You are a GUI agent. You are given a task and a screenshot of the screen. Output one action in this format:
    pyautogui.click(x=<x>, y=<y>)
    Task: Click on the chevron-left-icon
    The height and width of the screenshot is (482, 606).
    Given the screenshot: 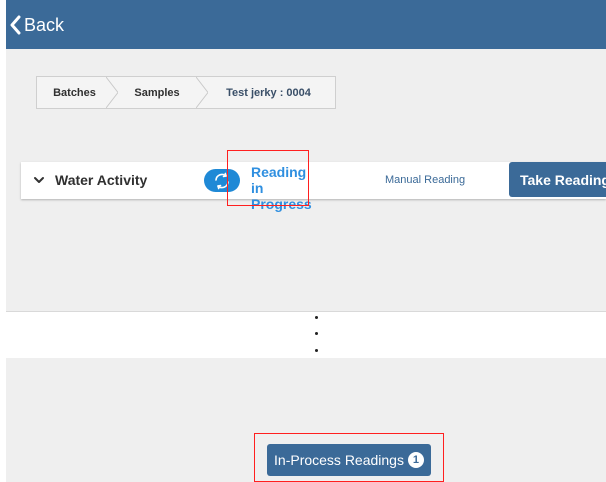 What is the action you would take?
    pyautogui.click(x=15, y=25)
    